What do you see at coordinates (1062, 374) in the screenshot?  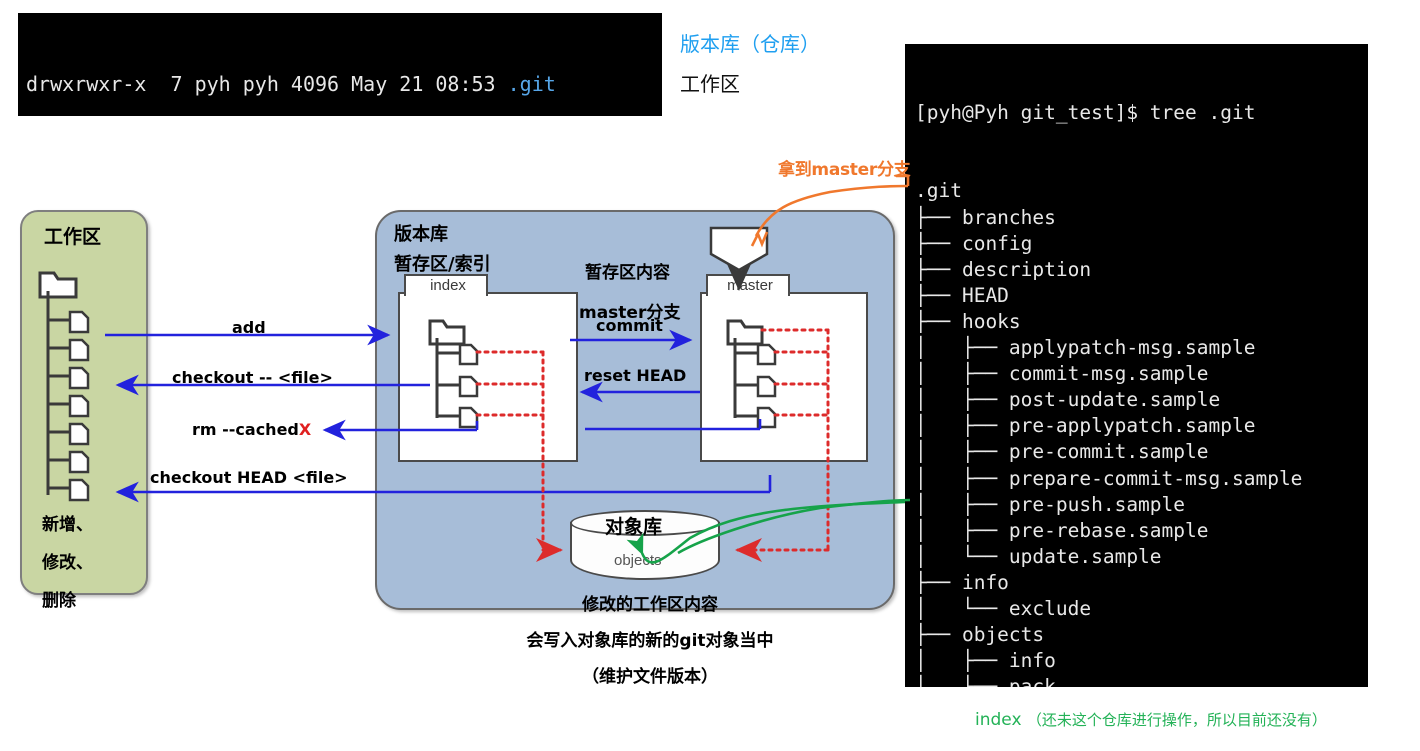 I see `tree-line: │ ├── commit-msg.sample` at bounding box center [1062, 374].